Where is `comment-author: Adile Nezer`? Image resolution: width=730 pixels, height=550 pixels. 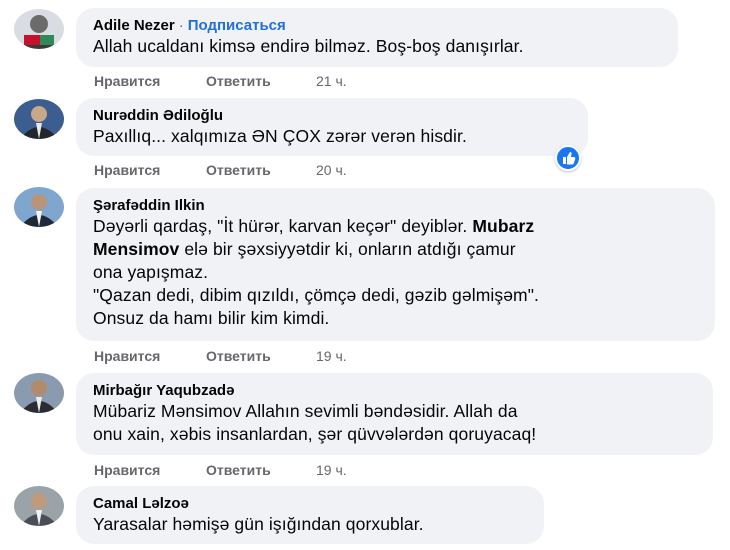
comment-author: Adile Nezer is located at coordinates (134, 25).